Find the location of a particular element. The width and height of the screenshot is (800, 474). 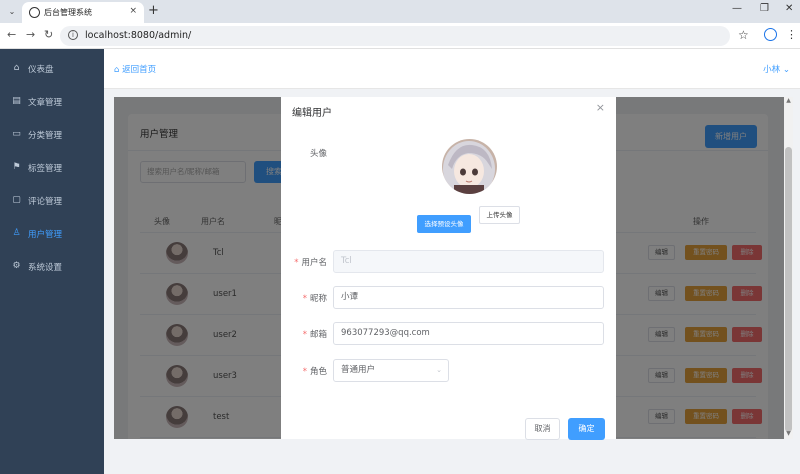

user-name: 小林 is located at coordinates (772, 70).